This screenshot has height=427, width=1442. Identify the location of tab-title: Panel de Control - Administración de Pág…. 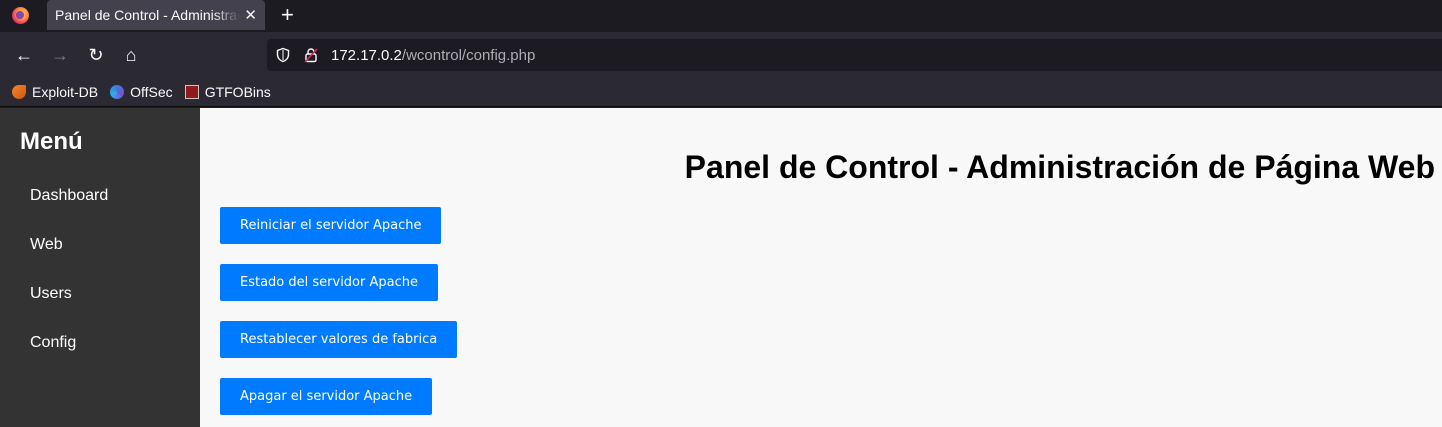
(147, 15).